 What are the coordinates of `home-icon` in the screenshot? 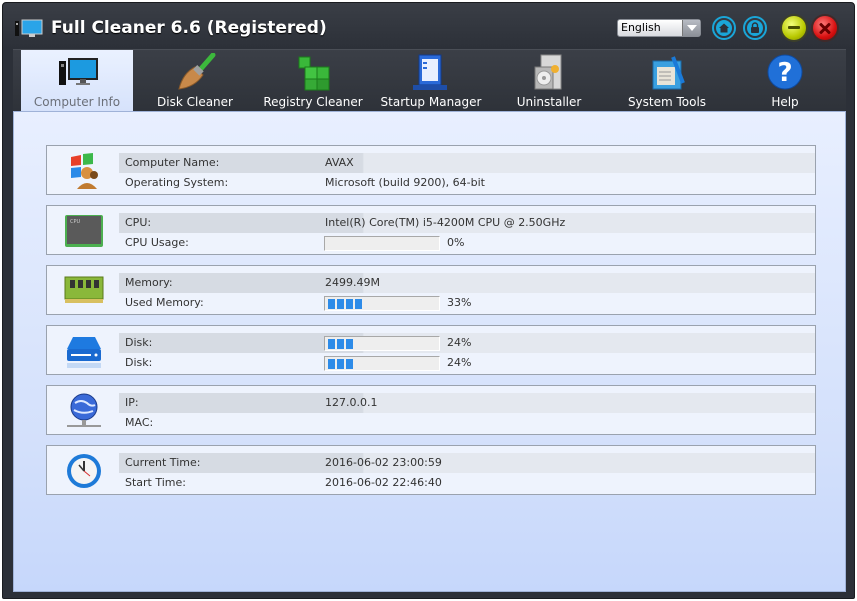 It's located at (724, 28).